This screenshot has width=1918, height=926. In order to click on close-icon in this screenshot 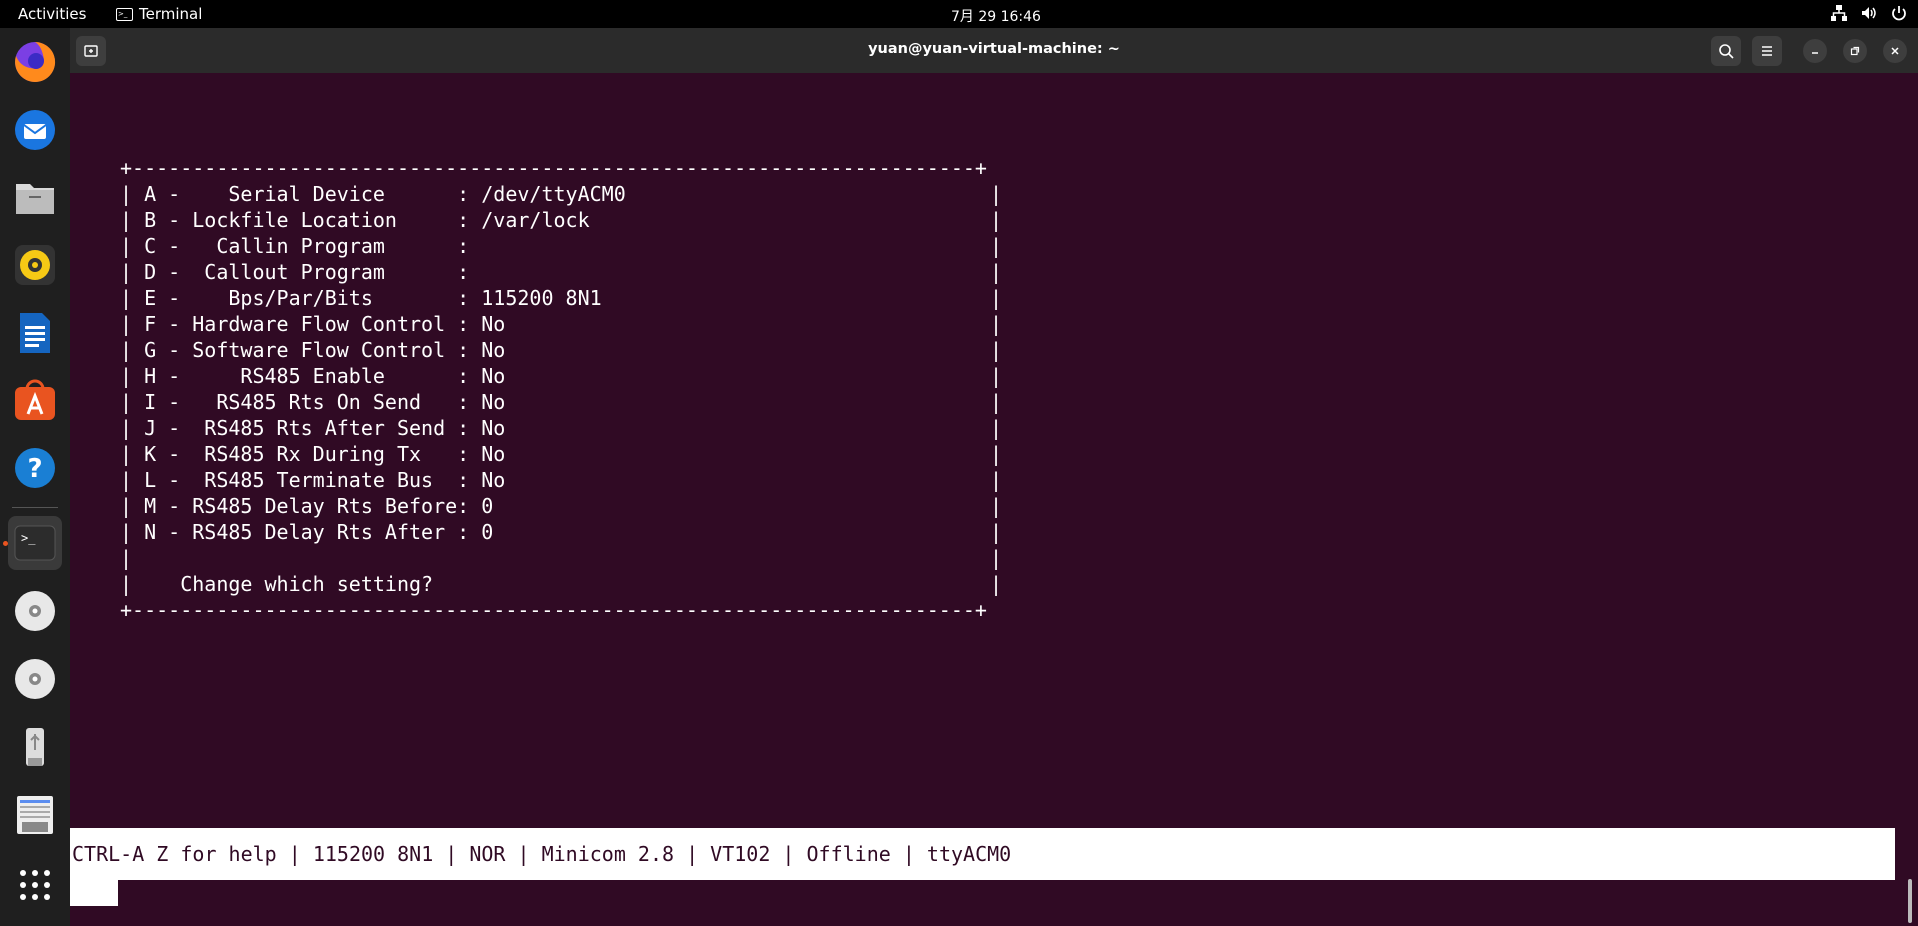, I will do `click(1895, 51)`.